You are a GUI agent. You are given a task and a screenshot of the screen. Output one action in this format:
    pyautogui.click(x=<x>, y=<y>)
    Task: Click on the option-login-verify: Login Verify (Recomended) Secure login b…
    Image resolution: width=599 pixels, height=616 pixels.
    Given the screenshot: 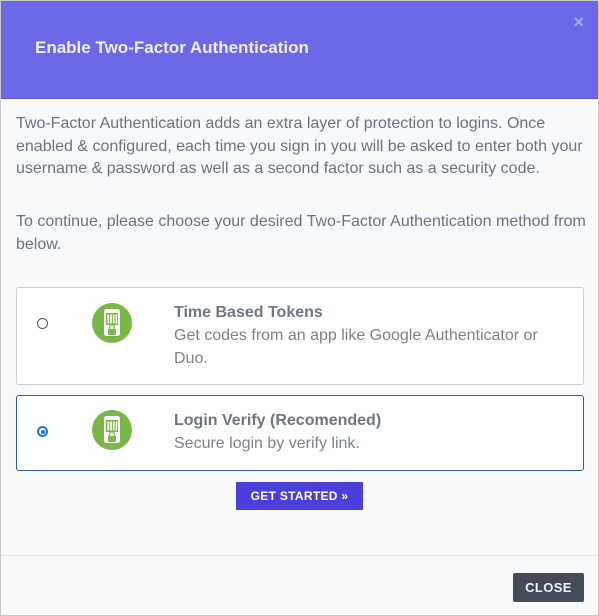 What is the action you would take?
    pyautogui.click(x=300, y=433)
    